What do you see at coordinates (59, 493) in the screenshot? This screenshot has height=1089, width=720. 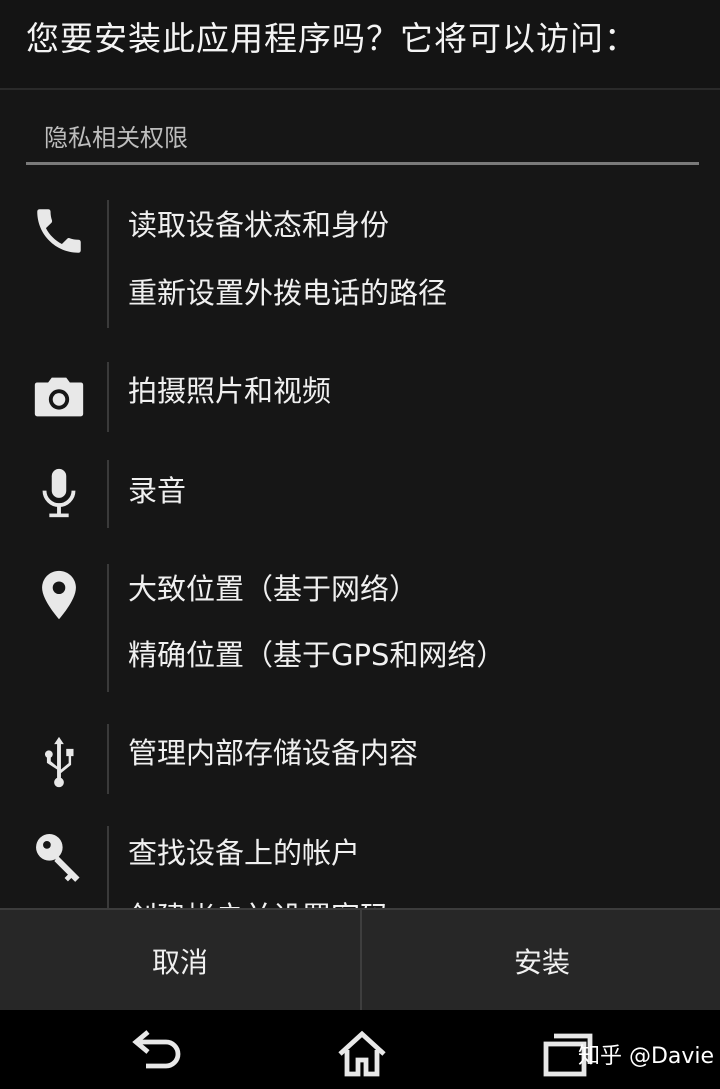 I see `microphone-icon` at bounding box center [59, 493].